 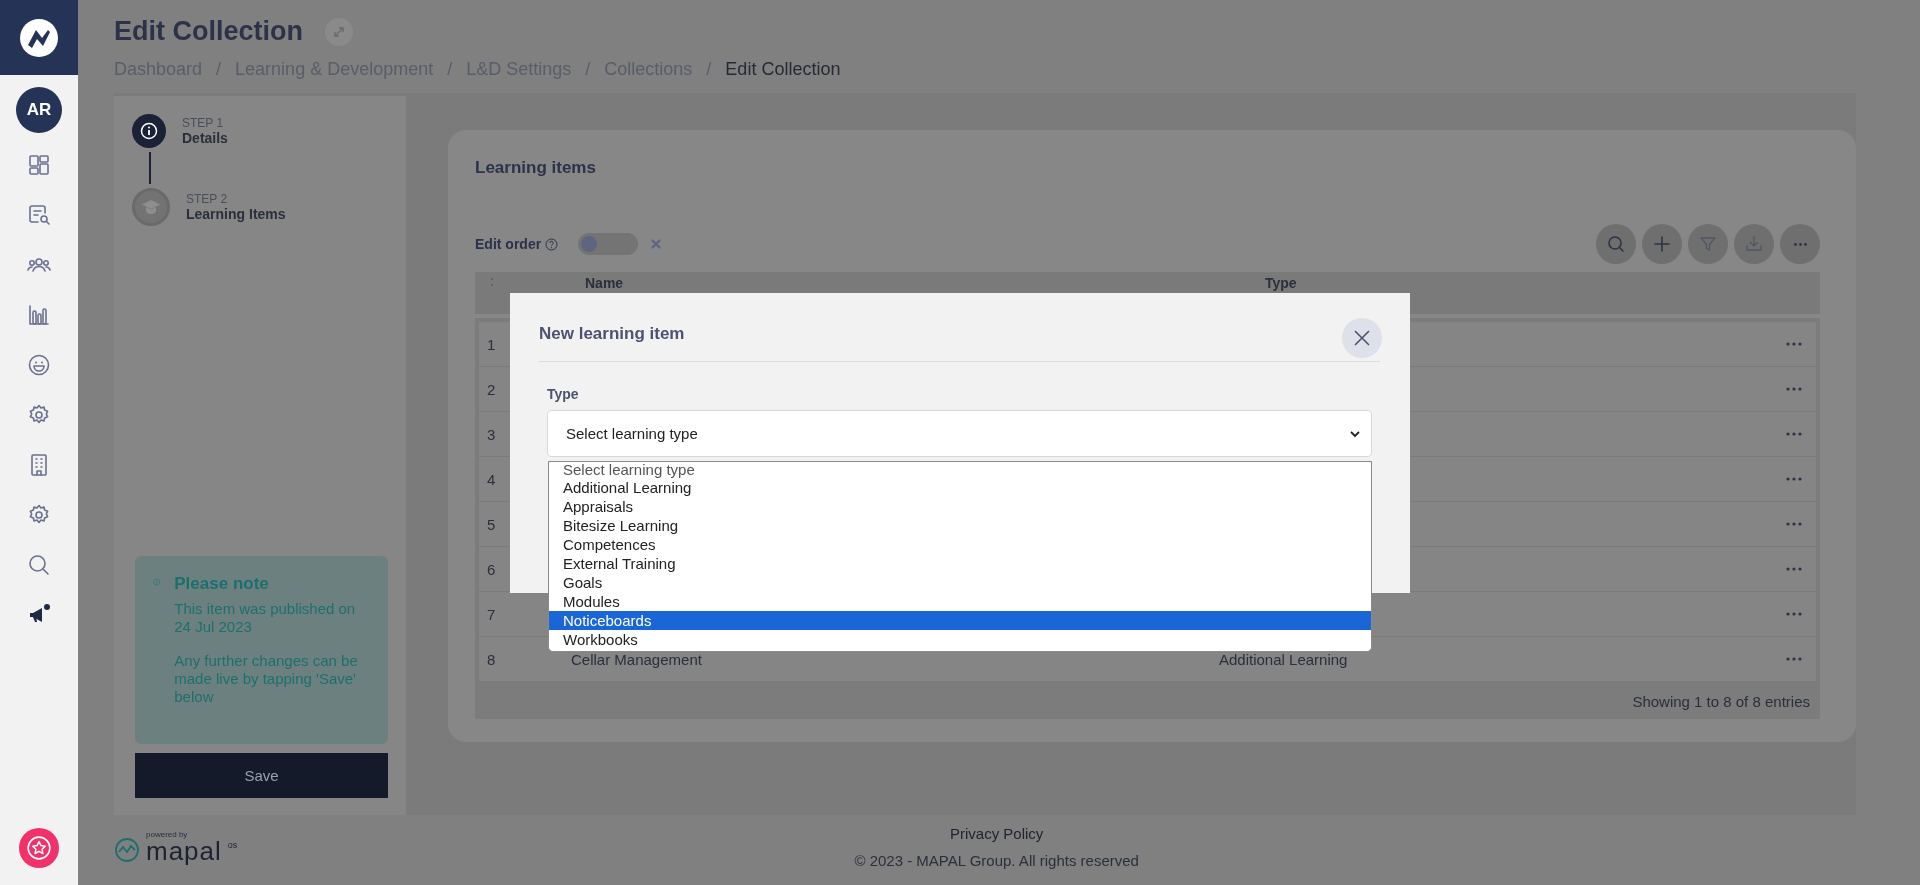 I want to click on breadcrumb-current: Edit Collection, so click(x=783, y=69).